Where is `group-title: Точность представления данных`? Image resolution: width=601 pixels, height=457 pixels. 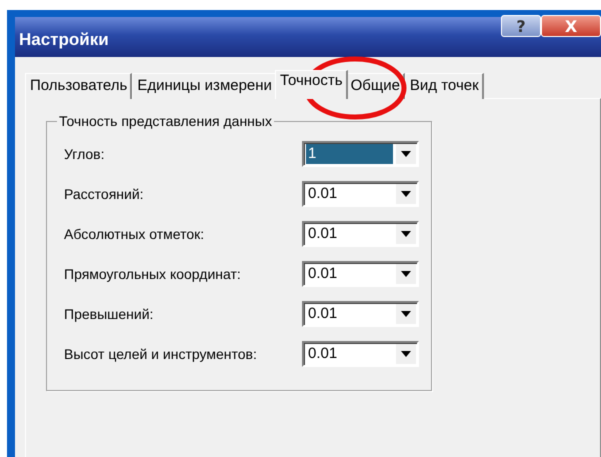 group-title: Точность представления данных is located at coordinates (165, 121).